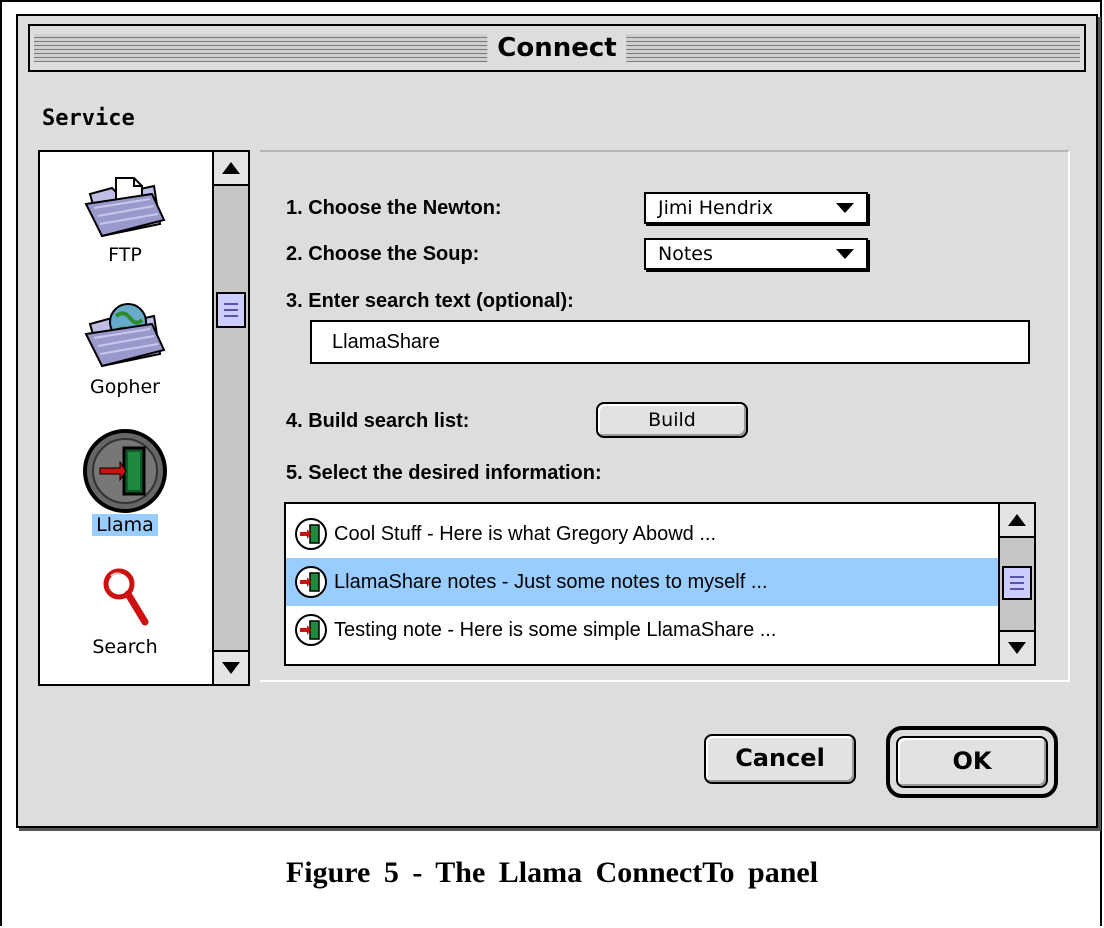  I want to click on ok-button: OK, so click(972, 762).